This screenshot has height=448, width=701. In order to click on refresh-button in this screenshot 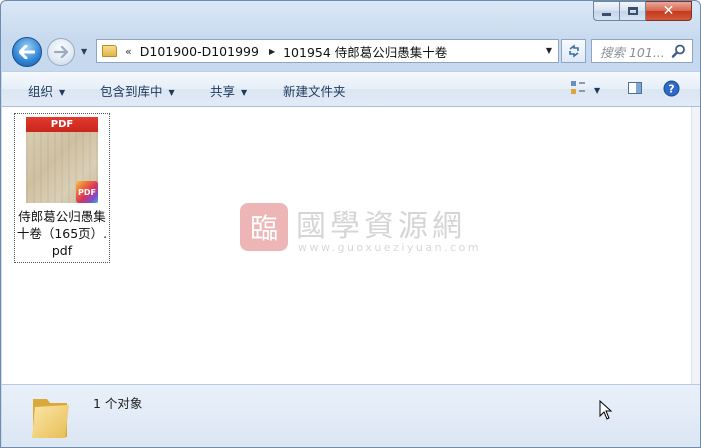, I will do `click(573, 51)`.